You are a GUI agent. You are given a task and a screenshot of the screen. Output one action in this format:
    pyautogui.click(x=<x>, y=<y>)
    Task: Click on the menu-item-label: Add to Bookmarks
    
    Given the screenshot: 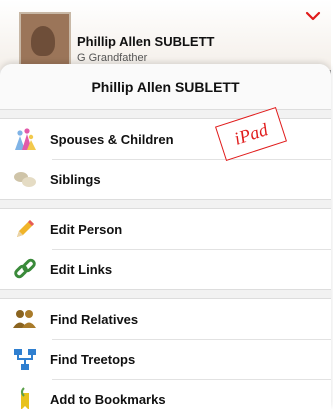 What is the action you would take?
    pyautogui.click(x=108, y=399)
    